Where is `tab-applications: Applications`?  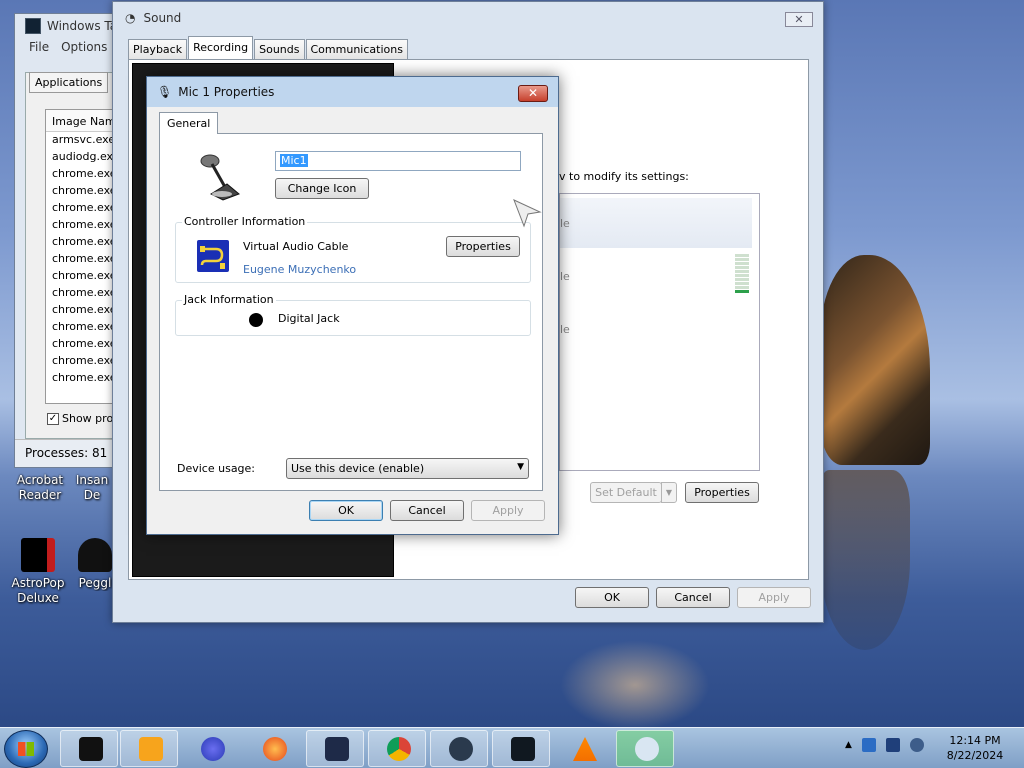
tab-applications: Applications is located at coordinates (69, 82).